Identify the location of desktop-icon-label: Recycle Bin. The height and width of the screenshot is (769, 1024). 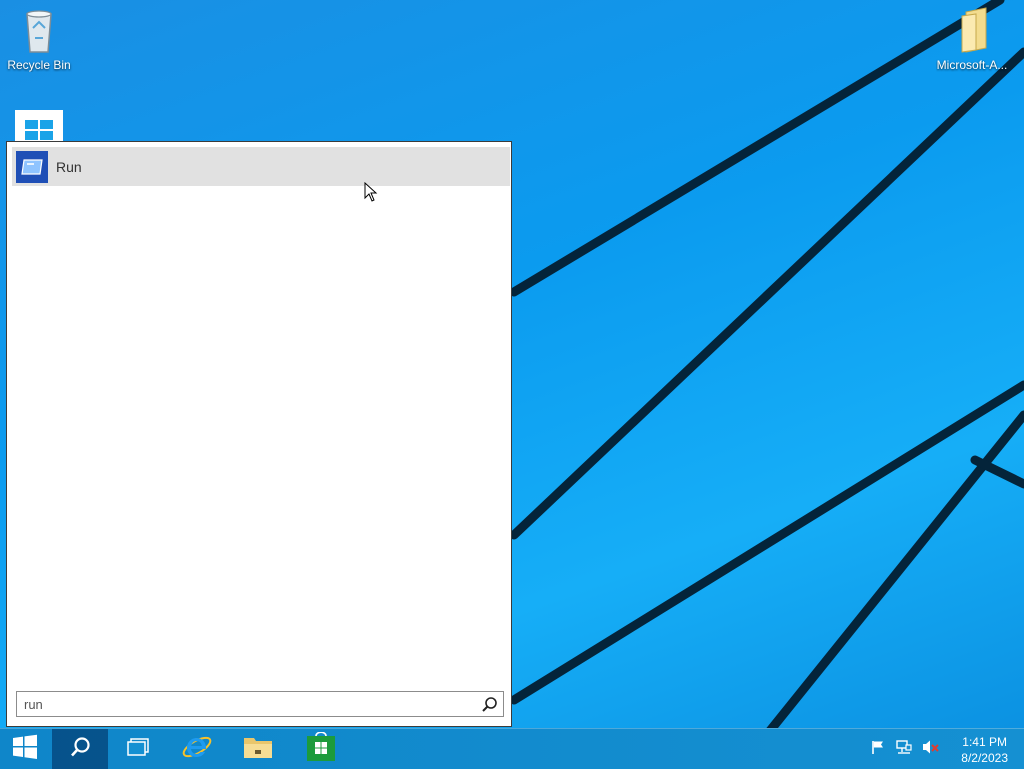
(39, 65).